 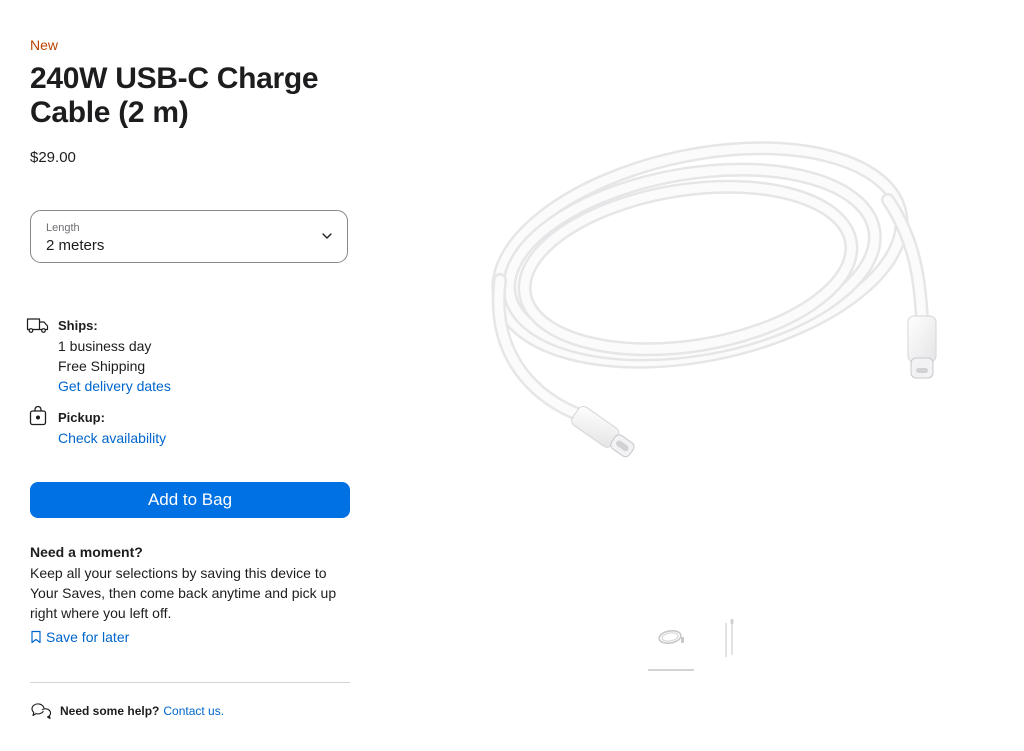 What do you see at coordinates (41, 711) in the screenshot?
I see `chat-bubbles-icon` at bounding box center [41, 711].